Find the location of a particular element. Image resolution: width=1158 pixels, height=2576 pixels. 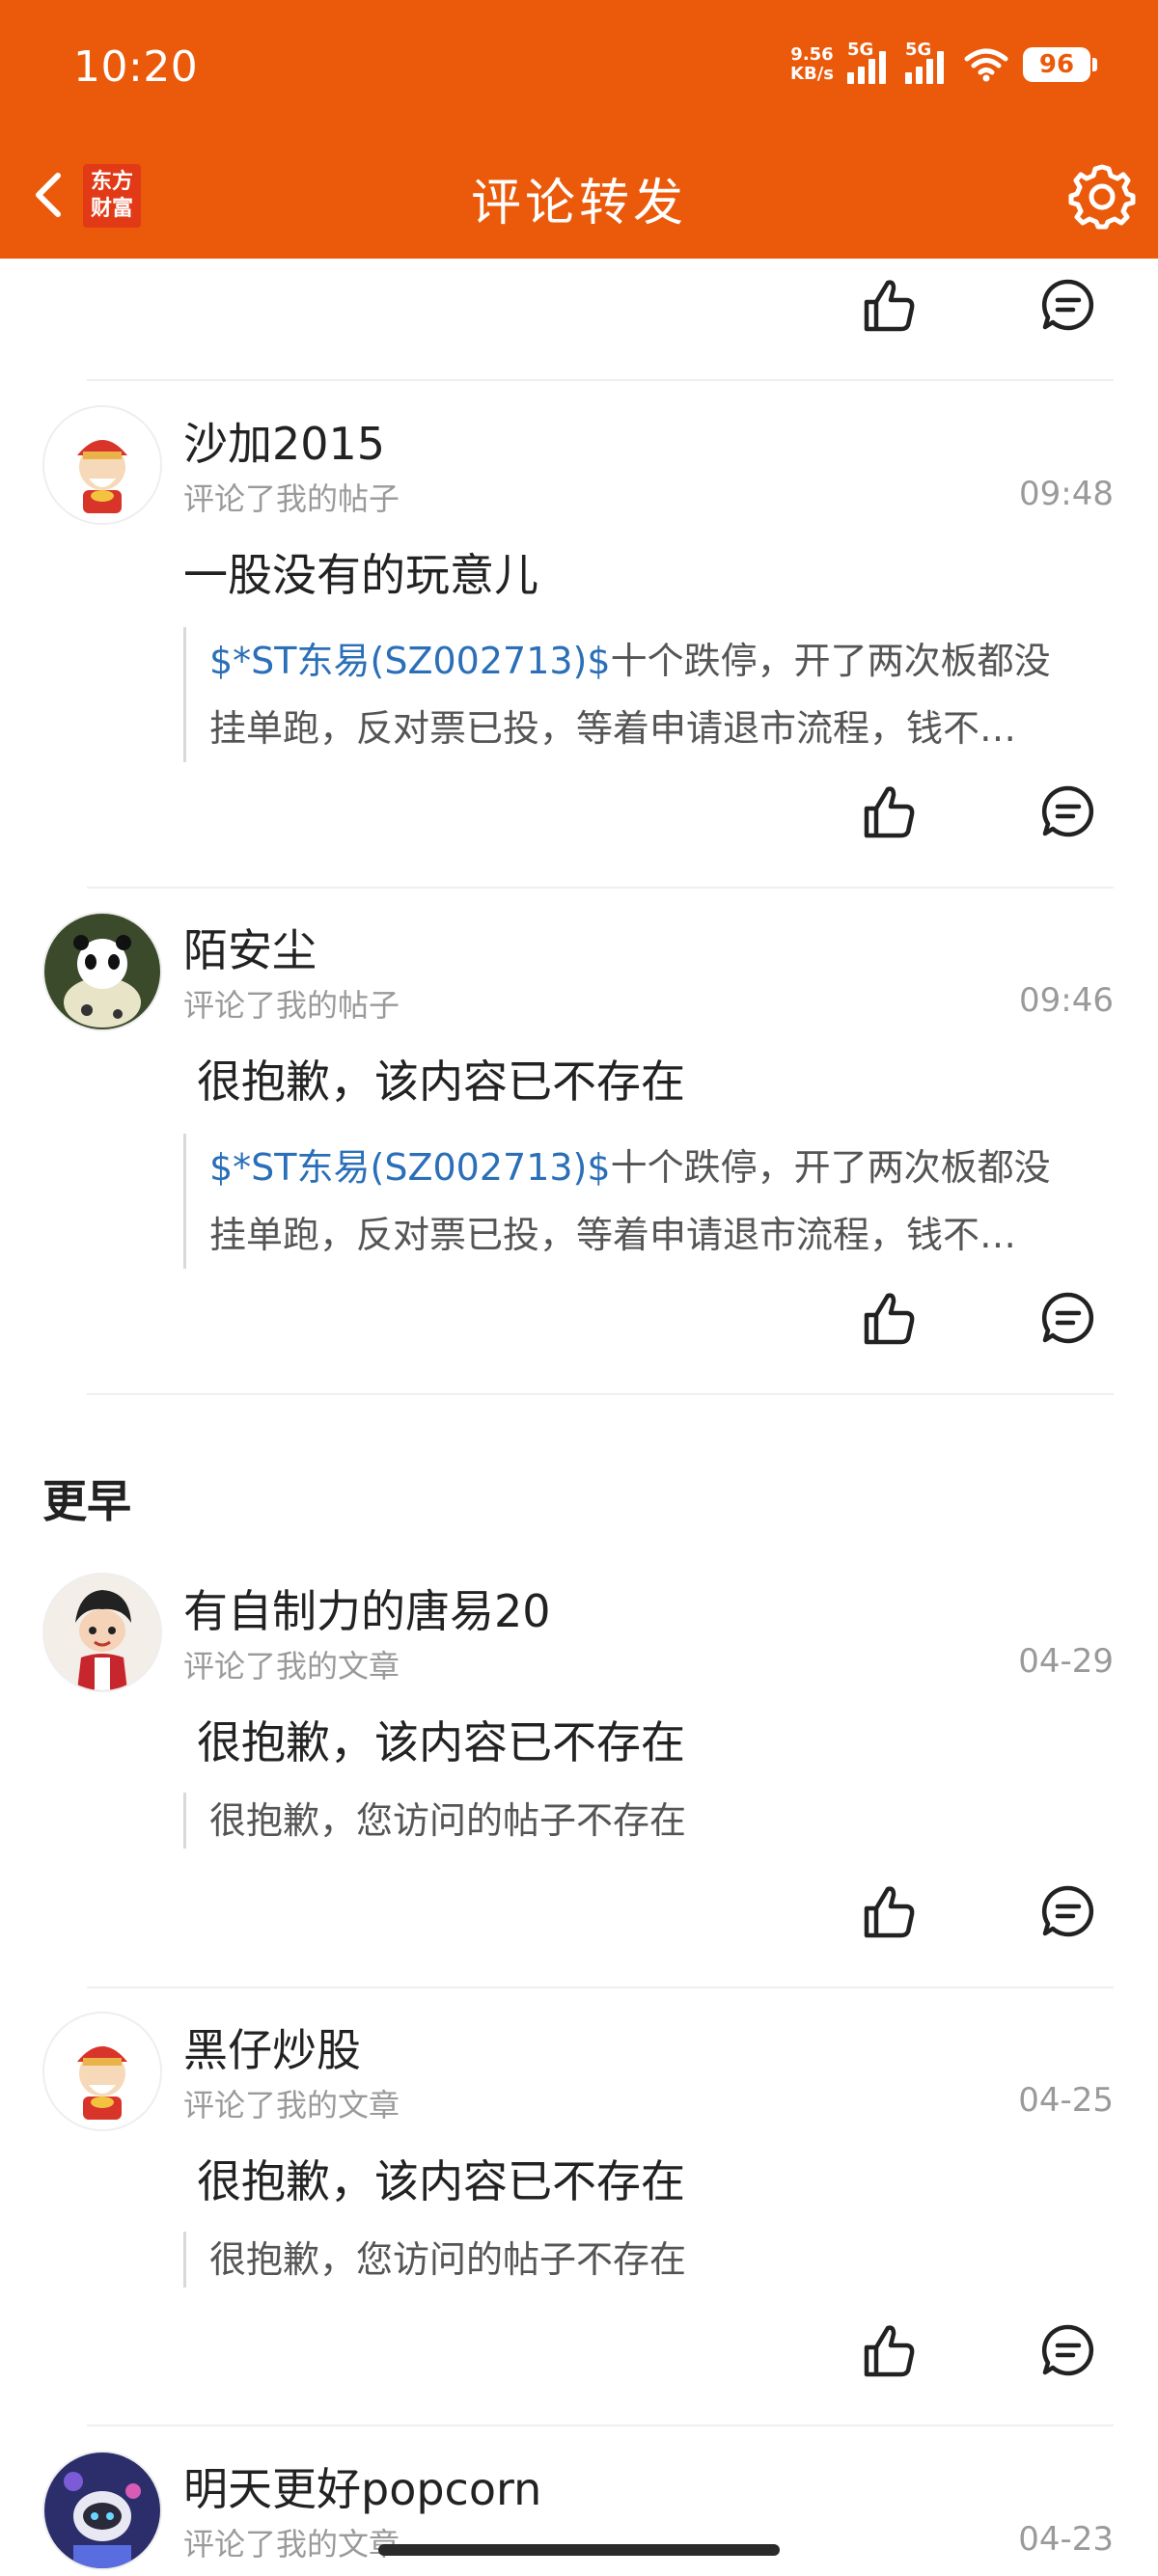

status-time: 10:20 is located at coordinates (136, 67).